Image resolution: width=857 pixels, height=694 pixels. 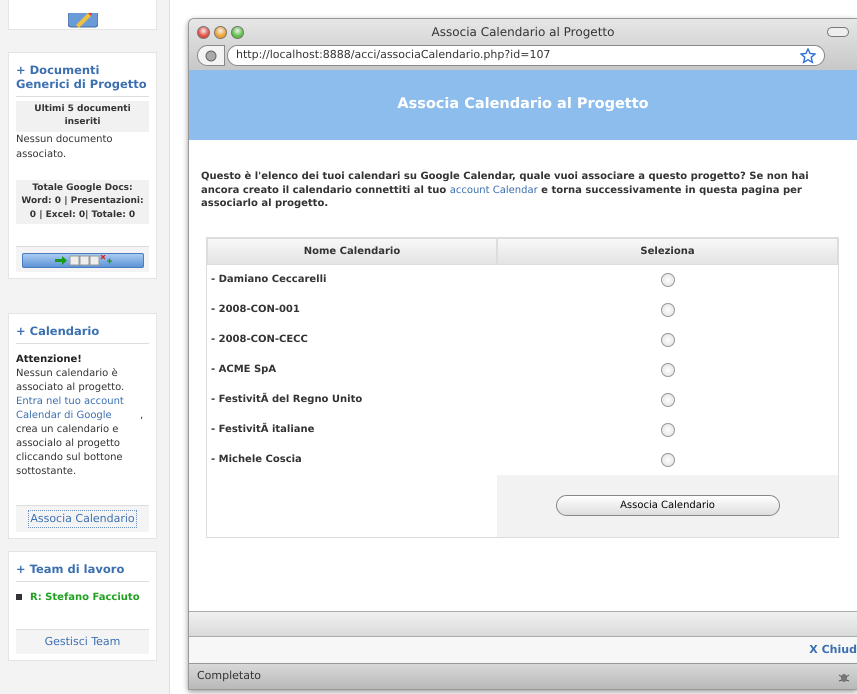 I want to click on calendar-name: - FestivitÃ del Regno Unito, so click(x=287, y=399).